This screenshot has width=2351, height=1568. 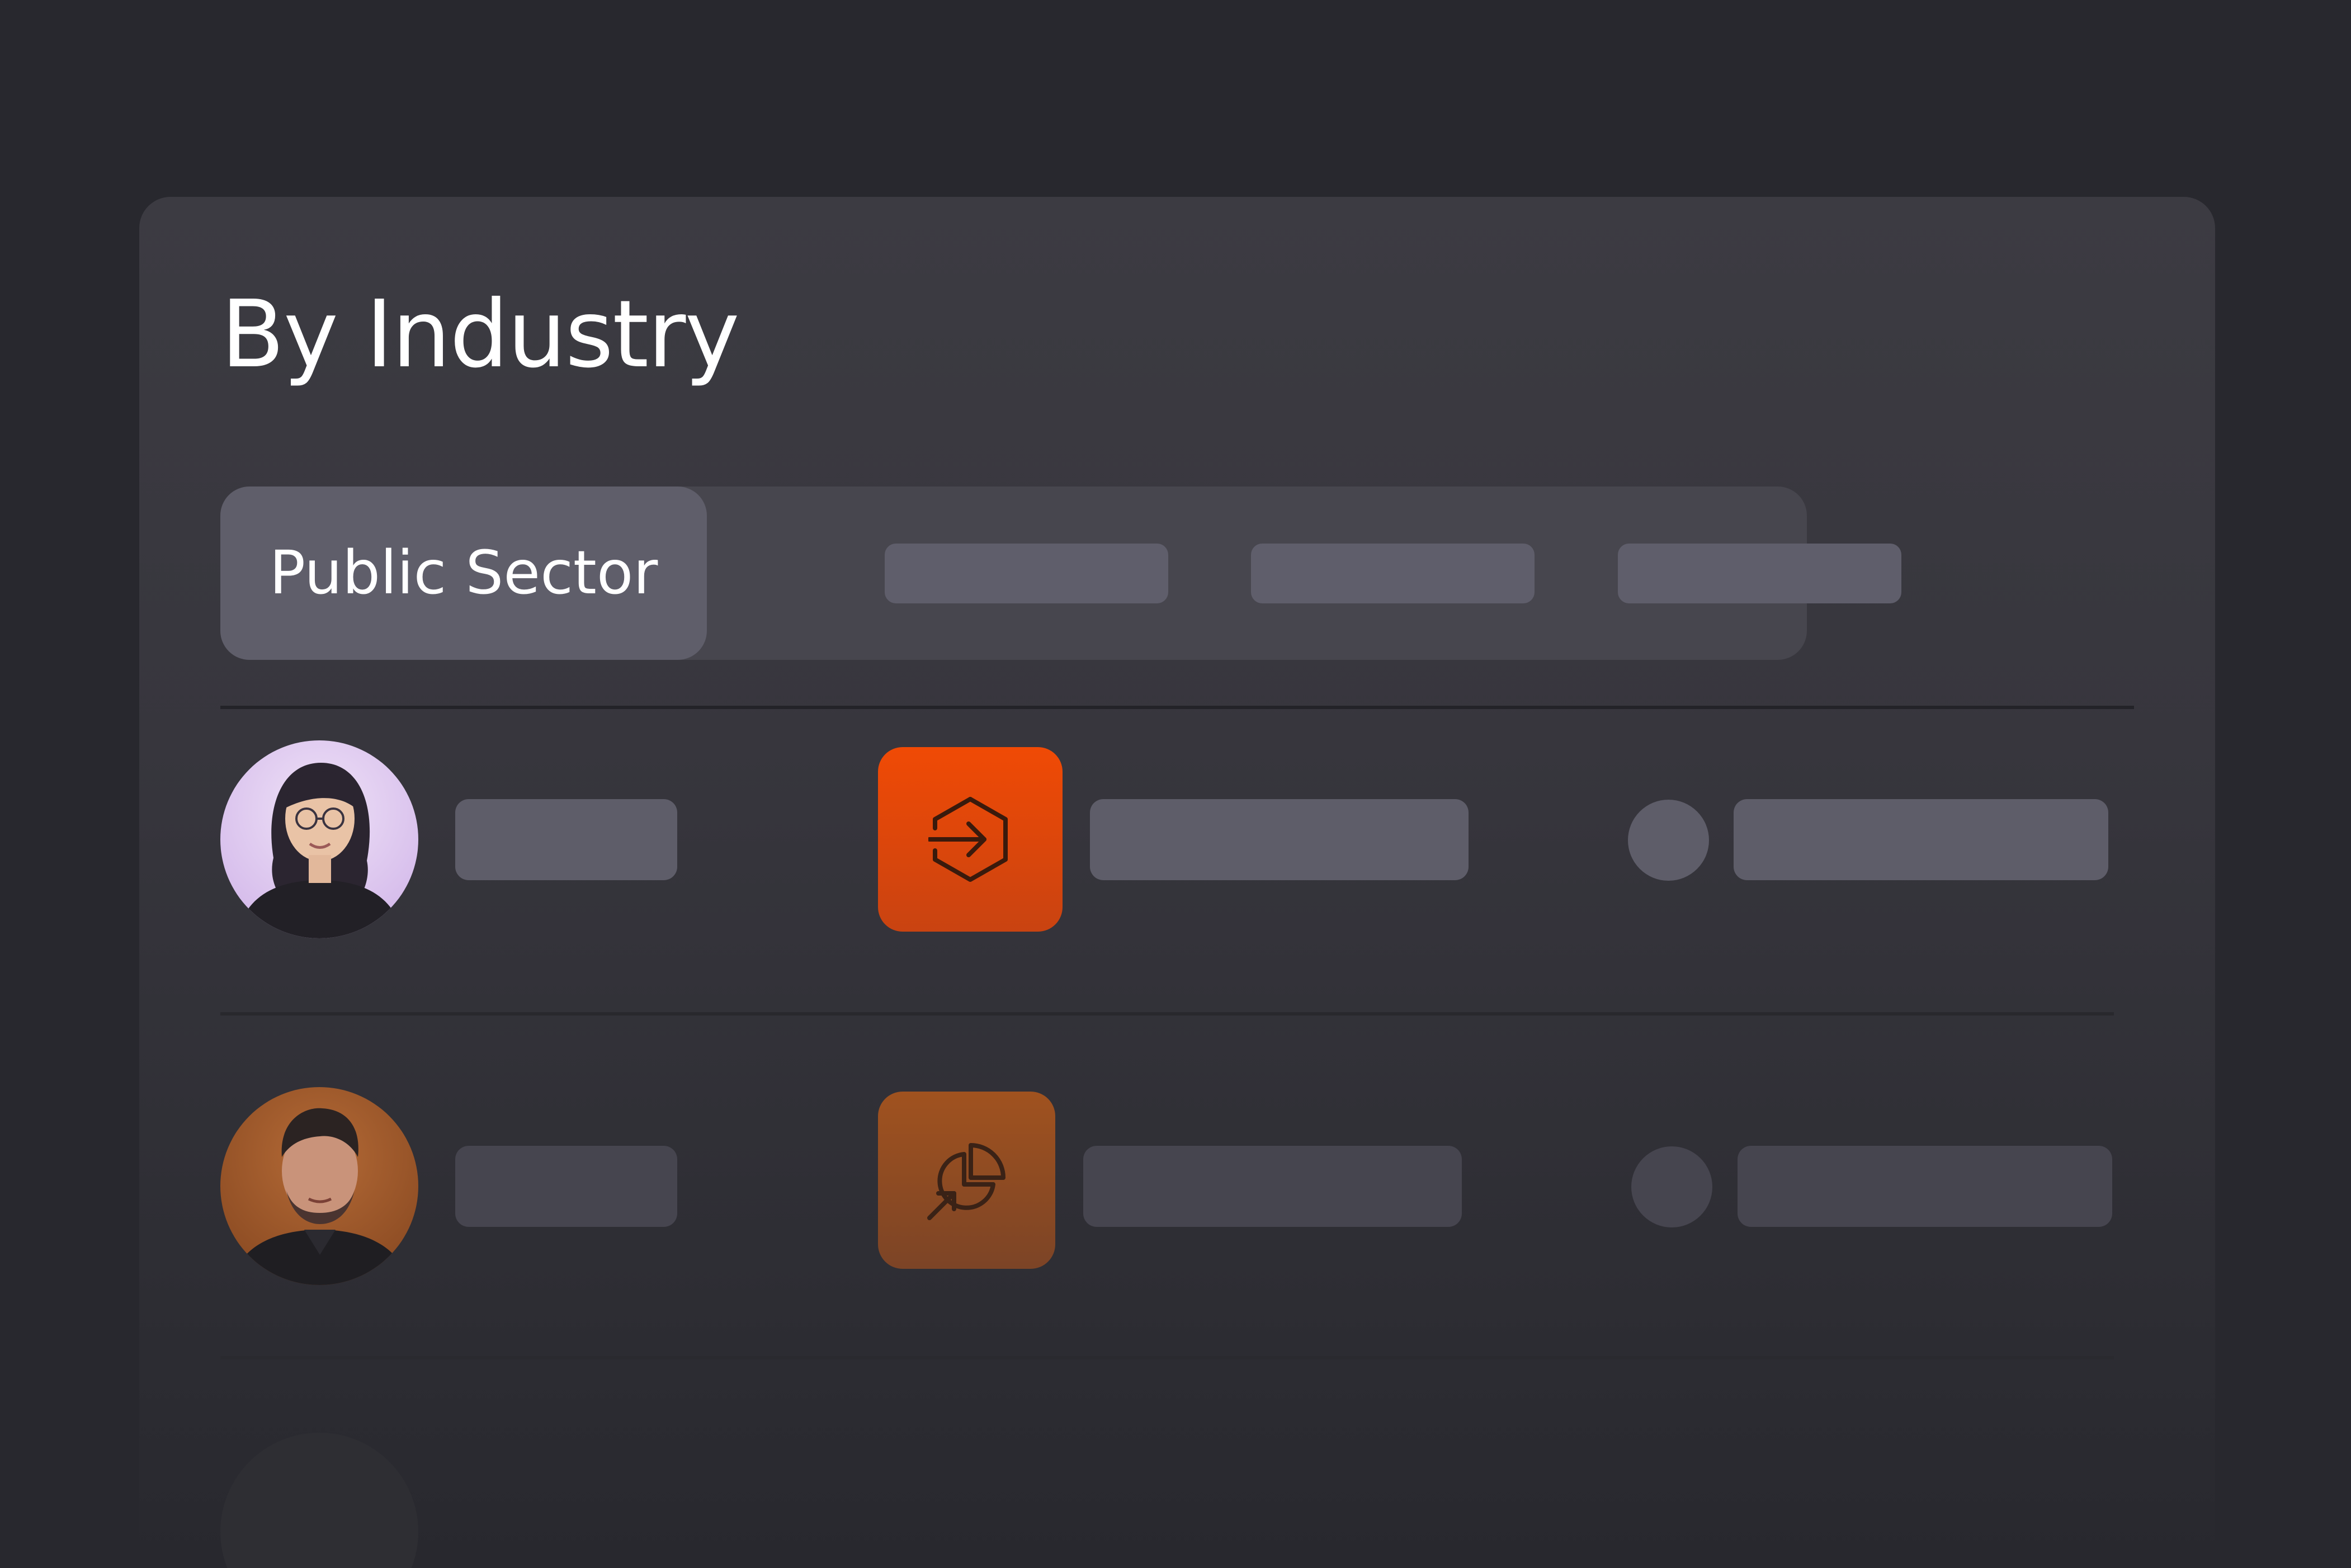 I want to click on person-avatar-woman, so click(x=319, y=839).